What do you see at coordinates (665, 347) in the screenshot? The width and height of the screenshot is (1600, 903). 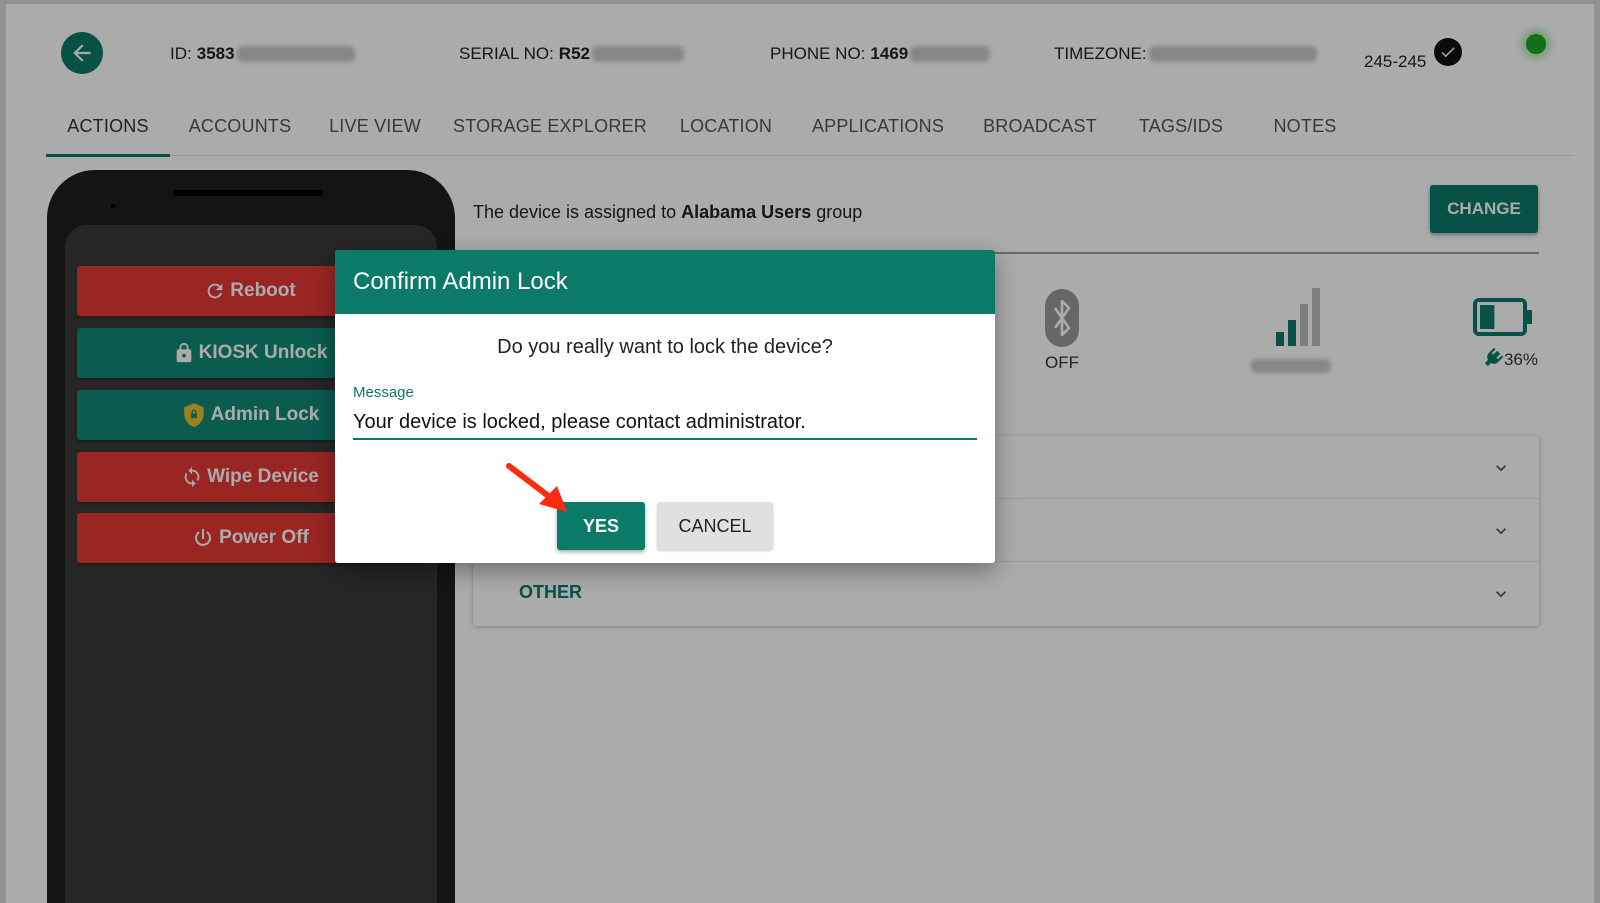 I see `dialog-question: Do you really want to lock the device?` at bounding box center [665, 347].